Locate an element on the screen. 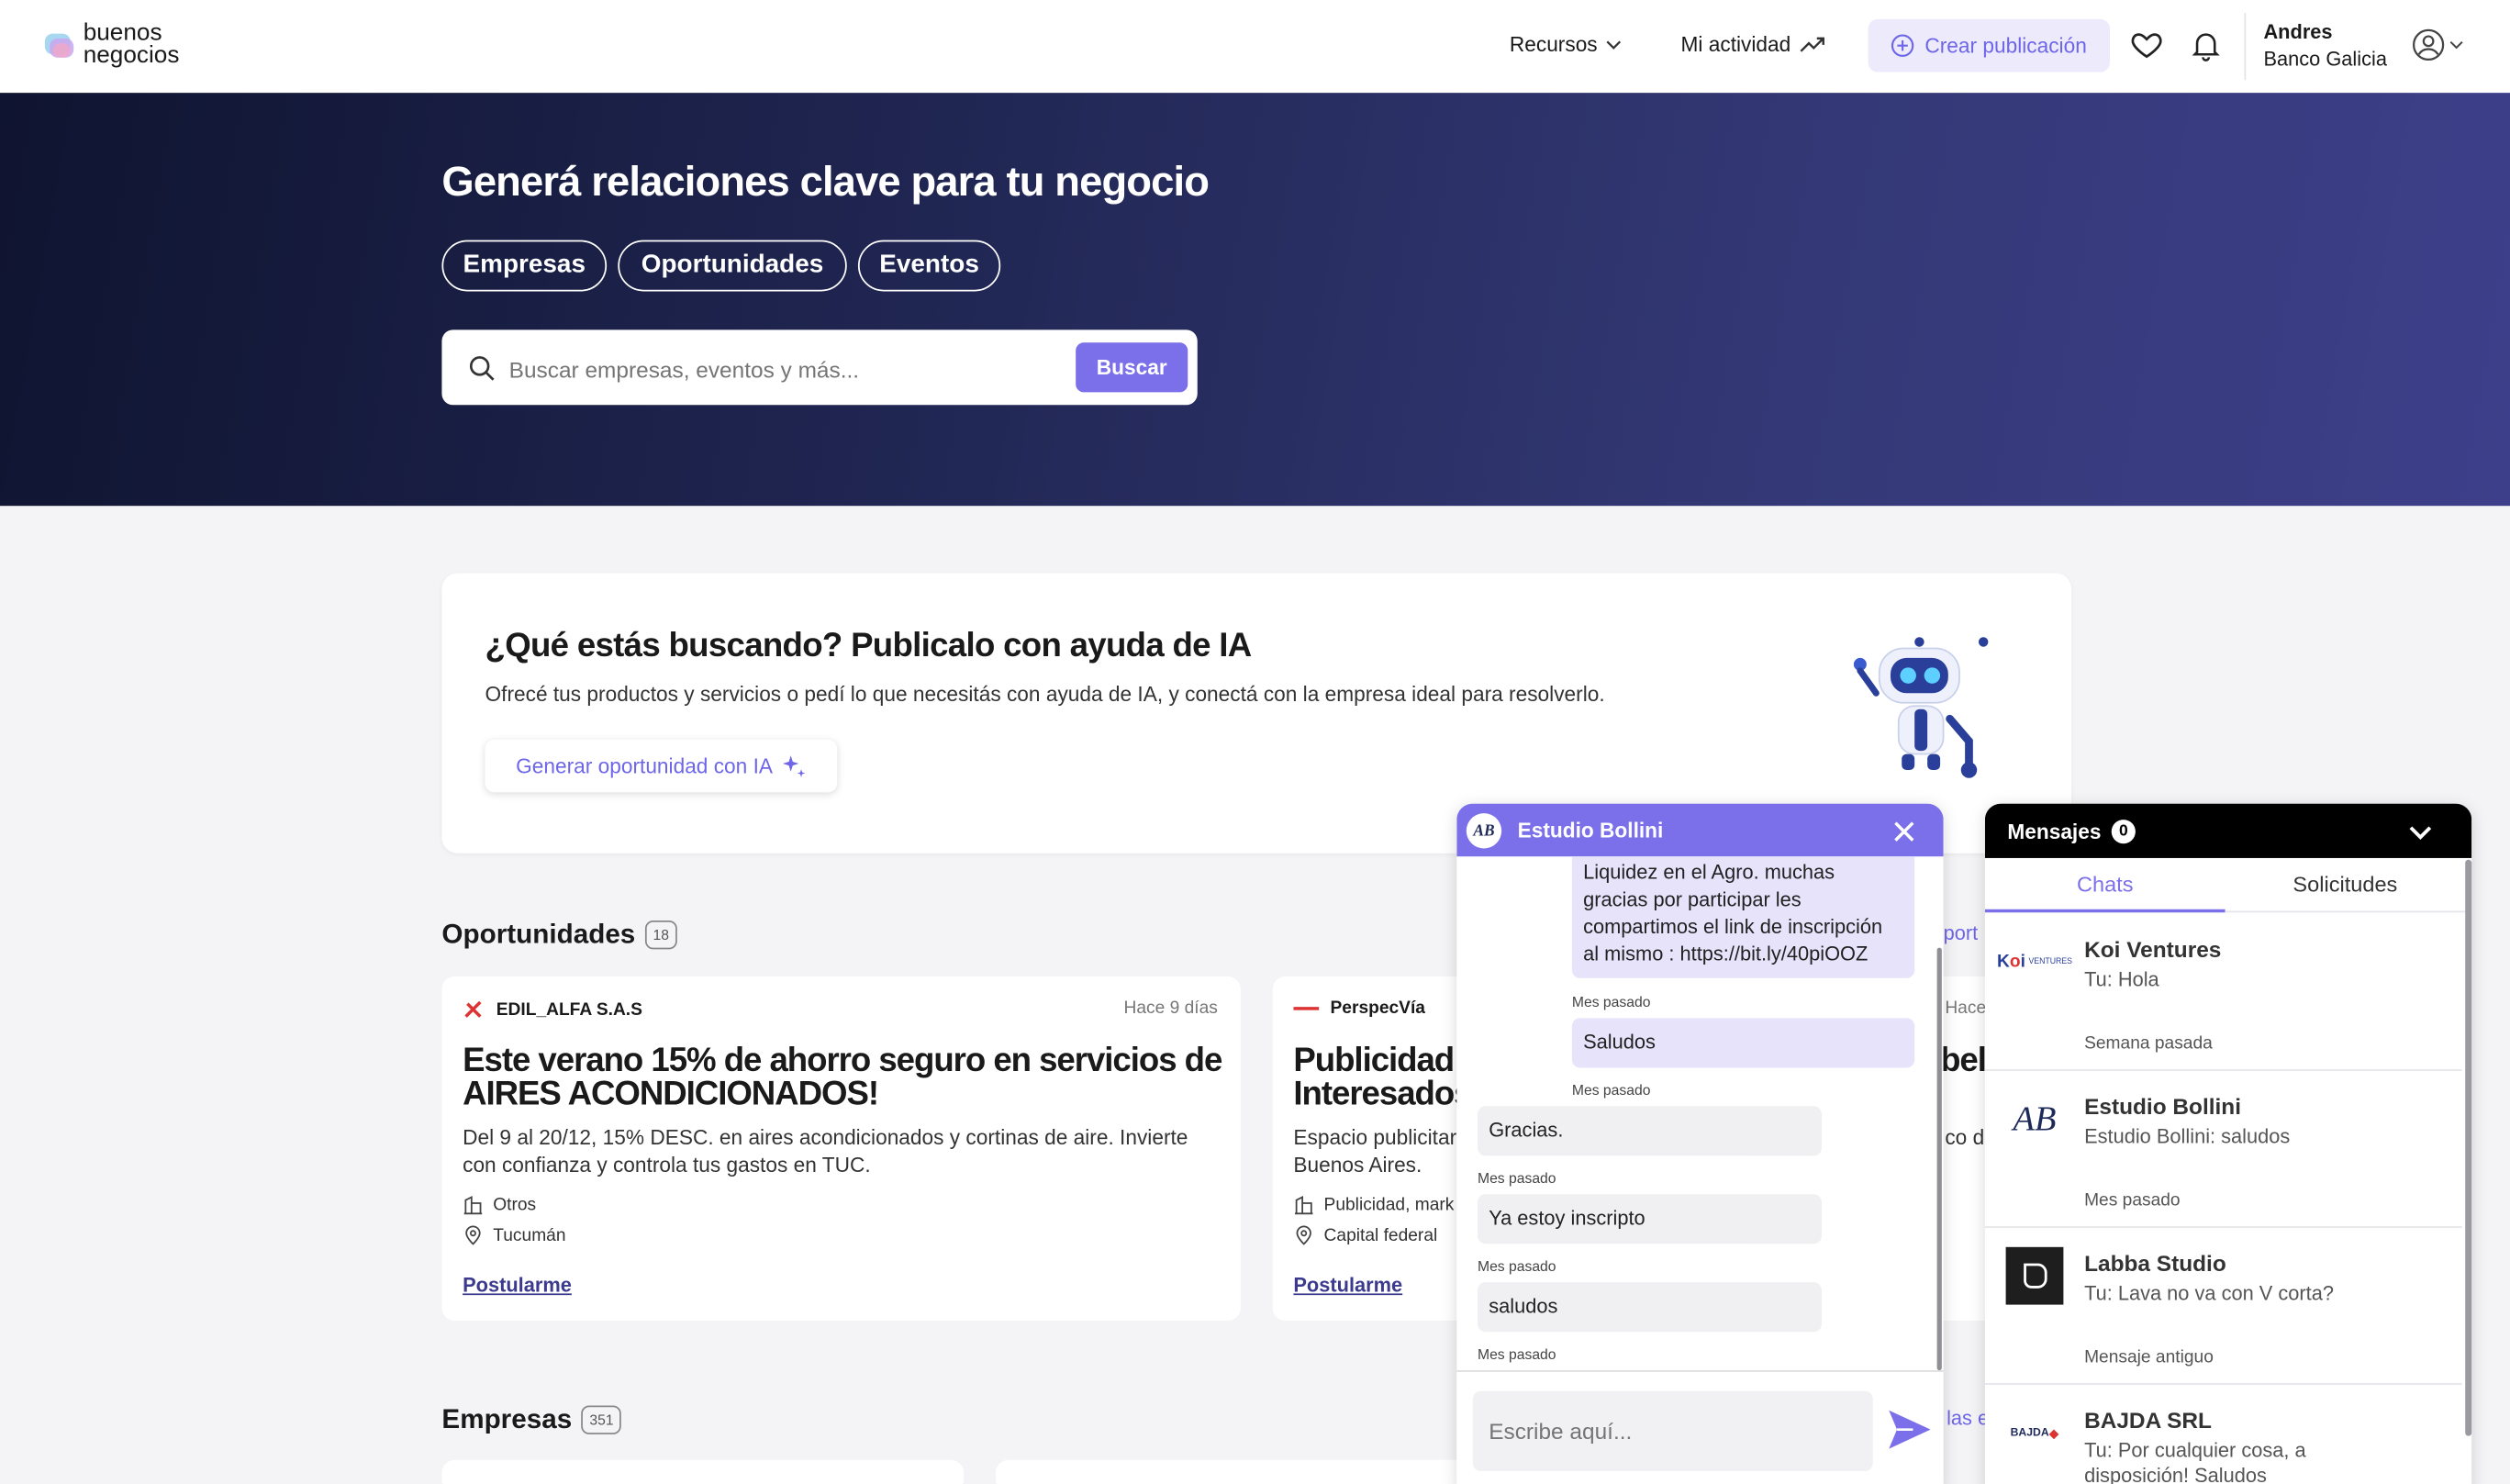  opportunity-category-label: Otros is located at coordinates (515, 1205).